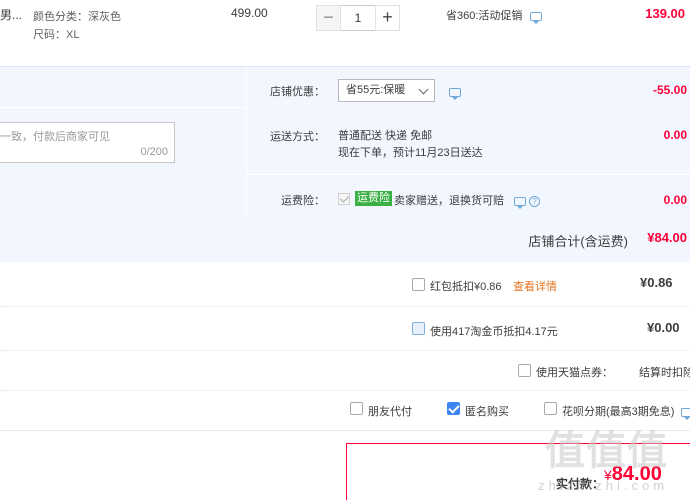  I want to click on memo-char-count: 0/200, so click(154, 152).